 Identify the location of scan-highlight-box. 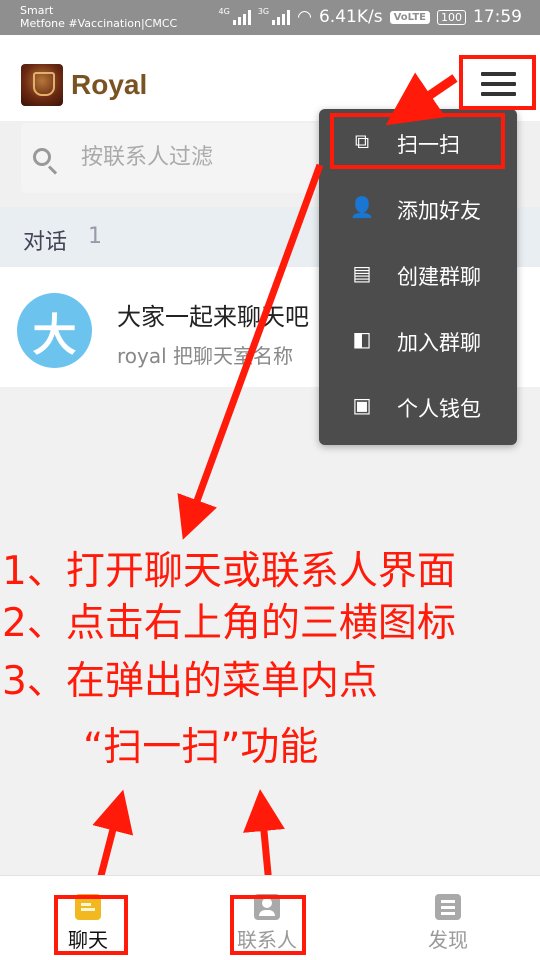
(417, 141).